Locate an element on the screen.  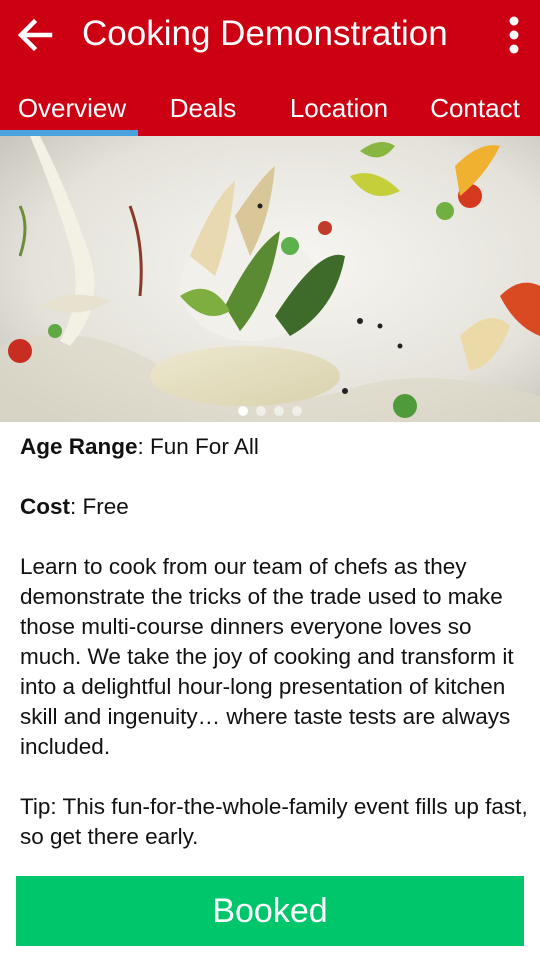
tab-bar: Overview Deals Location Contact is located at coordinates (270, 108).